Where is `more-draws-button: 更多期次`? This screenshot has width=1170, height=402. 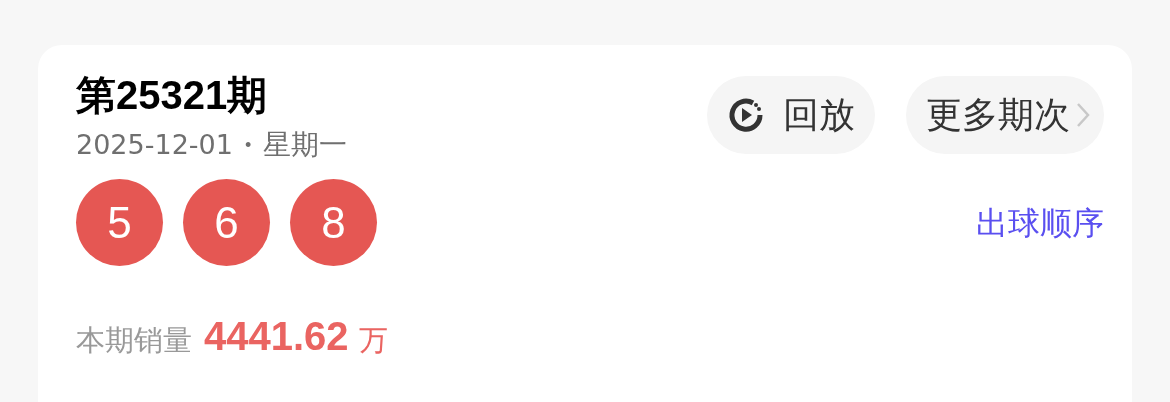
more-draws-button: 更多期次 is located at coordinates (1005, 115).